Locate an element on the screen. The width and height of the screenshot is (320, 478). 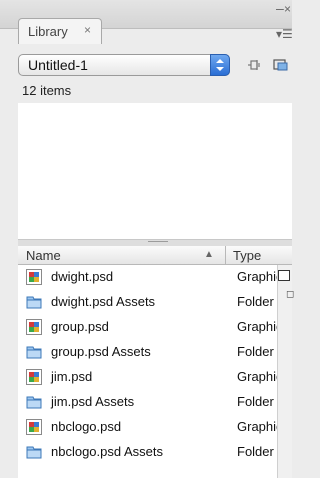
list-item-name: group.psd Assets is located at coordinates (101, 351).